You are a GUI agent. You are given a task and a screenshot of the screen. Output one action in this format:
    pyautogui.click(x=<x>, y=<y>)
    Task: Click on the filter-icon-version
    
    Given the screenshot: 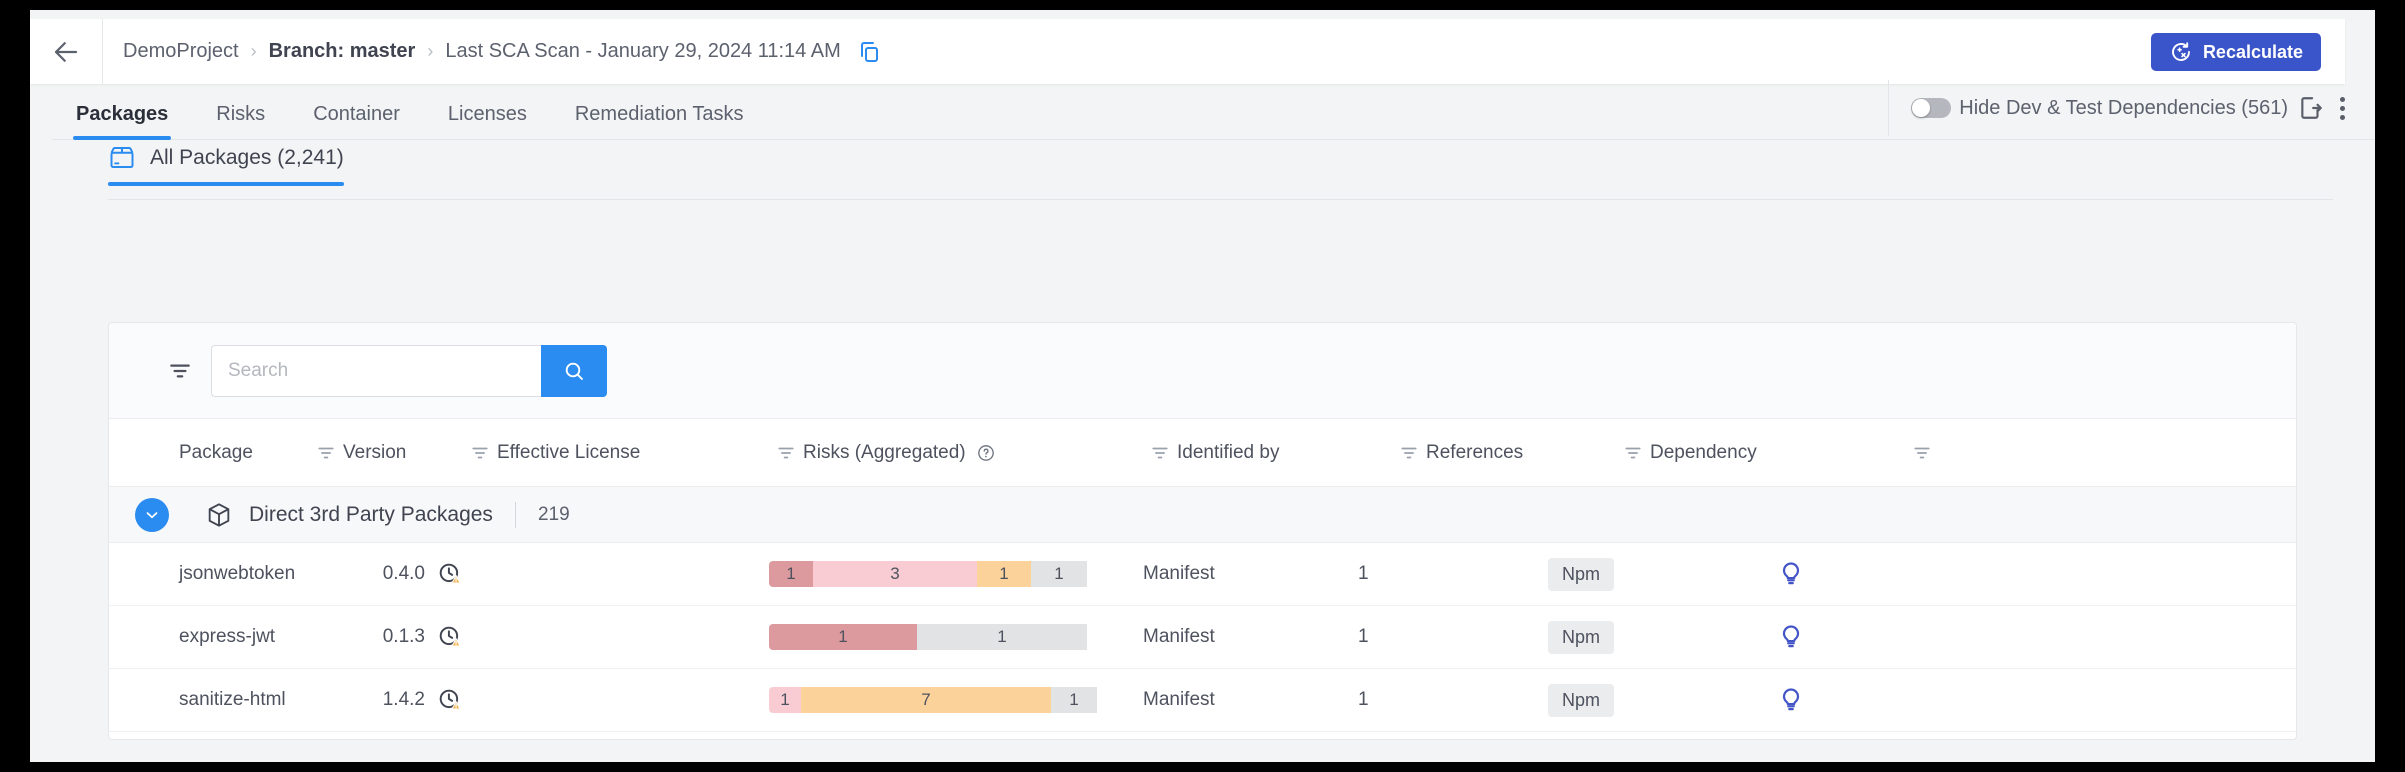 What is the action you would take?
    pyautogui.click(x=326, y=453)
    